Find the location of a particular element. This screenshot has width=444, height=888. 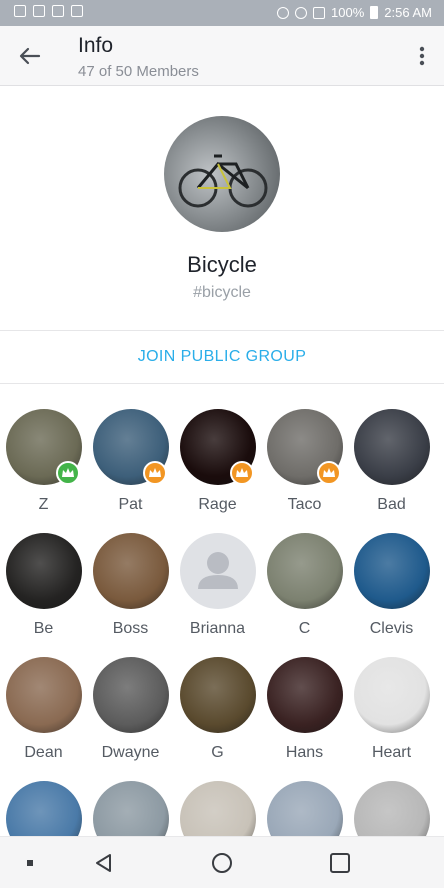

member-count: 47 of 50 Members is located at coordinates (138, 71).